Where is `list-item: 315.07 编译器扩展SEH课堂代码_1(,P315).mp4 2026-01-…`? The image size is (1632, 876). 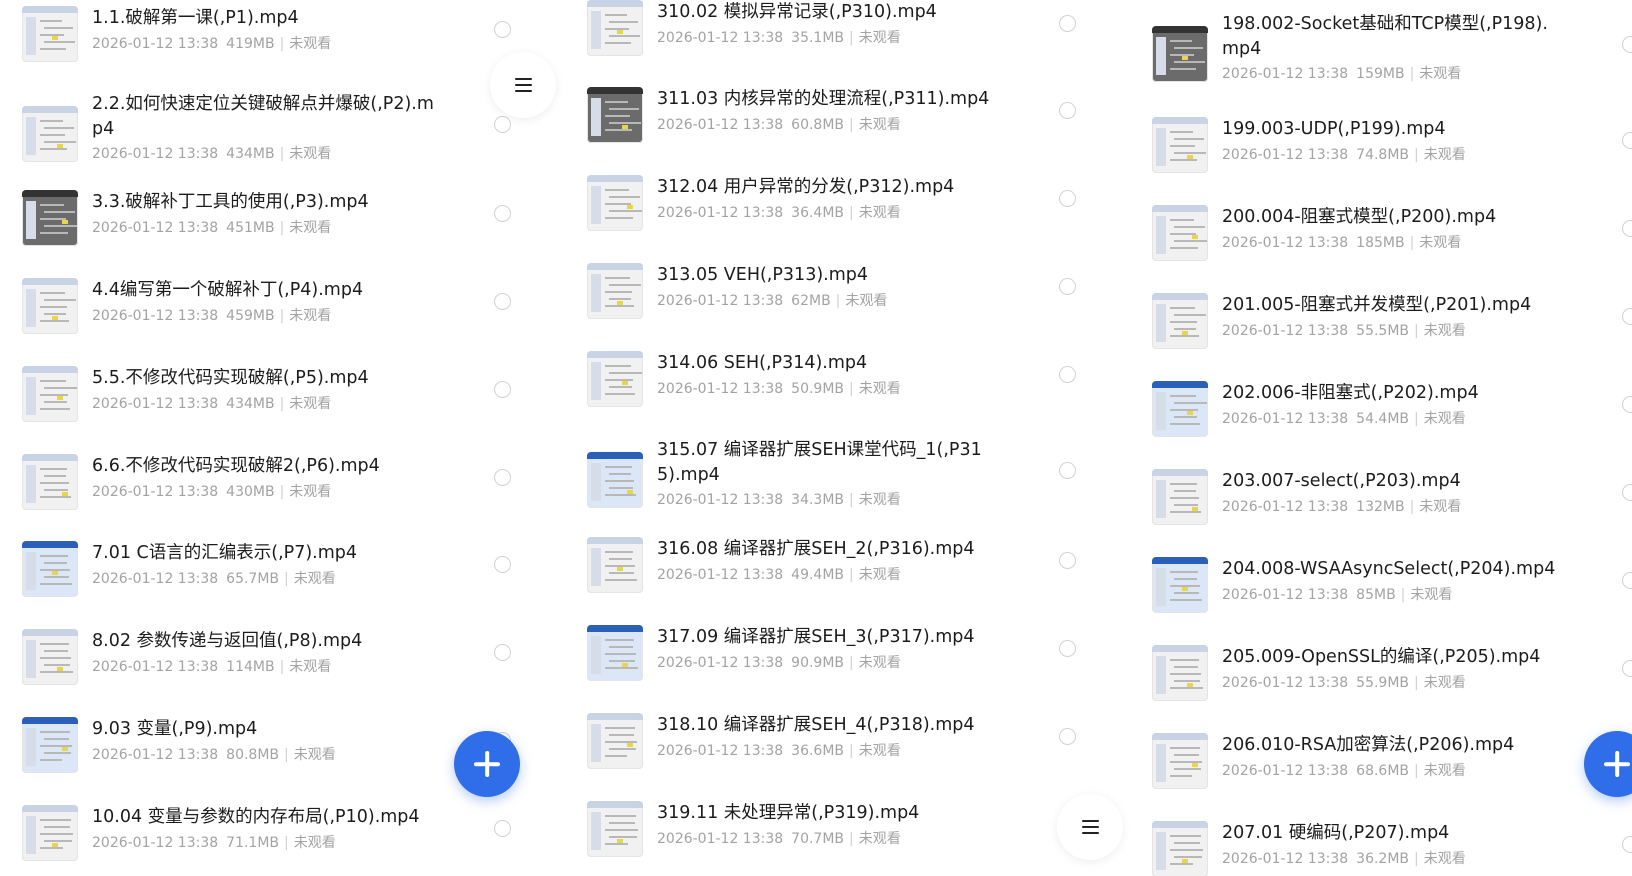 list-item: 315.07 编译器扩展SEH课堂代码_1(,P315).mp4 2026-01-… is located at coordinates (837, 478).